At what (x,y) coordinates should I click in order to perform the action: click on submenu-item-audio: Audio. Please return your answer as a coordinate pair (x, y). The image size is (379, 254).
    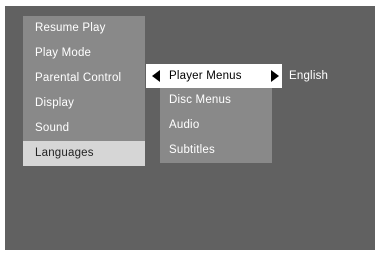
    Looking at the image, I should click on (216, 125).